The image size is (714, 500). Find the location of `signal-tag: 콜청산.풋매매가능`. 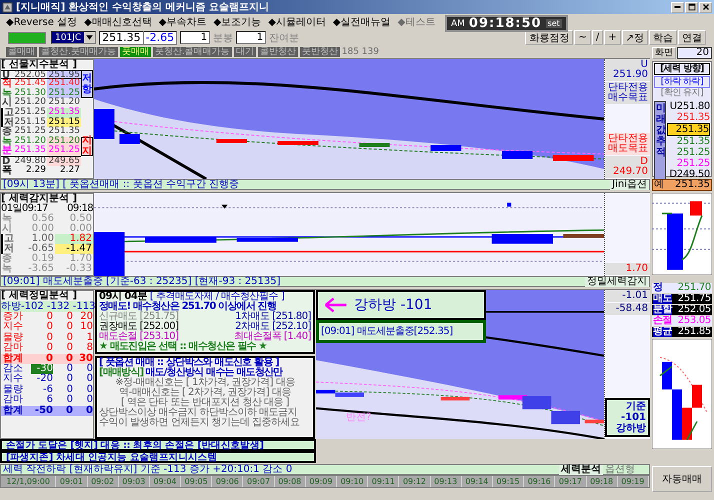

signal-tag: 콜청산.풋매매가능 is located at coordinates (78, 52).